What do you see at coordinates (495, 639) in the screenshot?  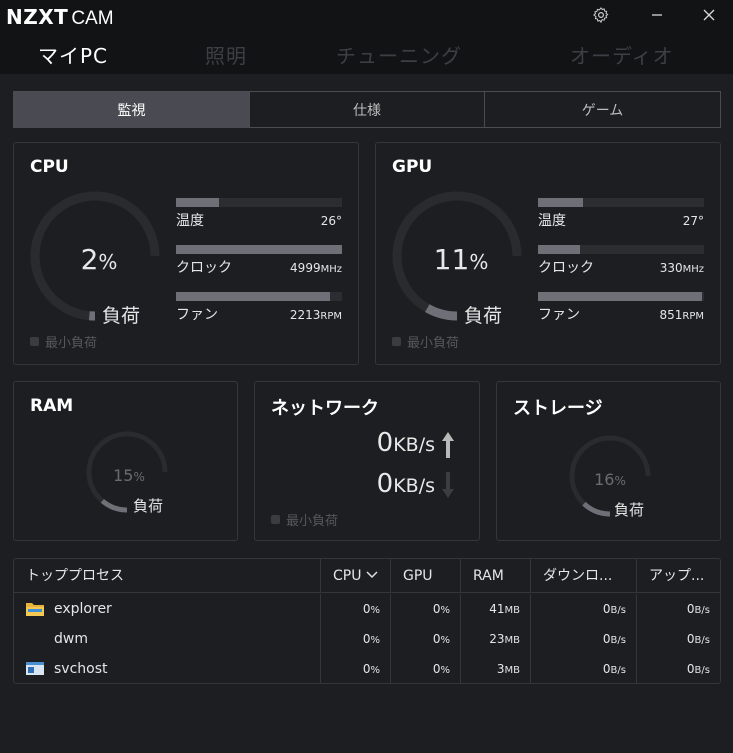 I see `process-ram: 23MB` at bounding box center [495, 639].